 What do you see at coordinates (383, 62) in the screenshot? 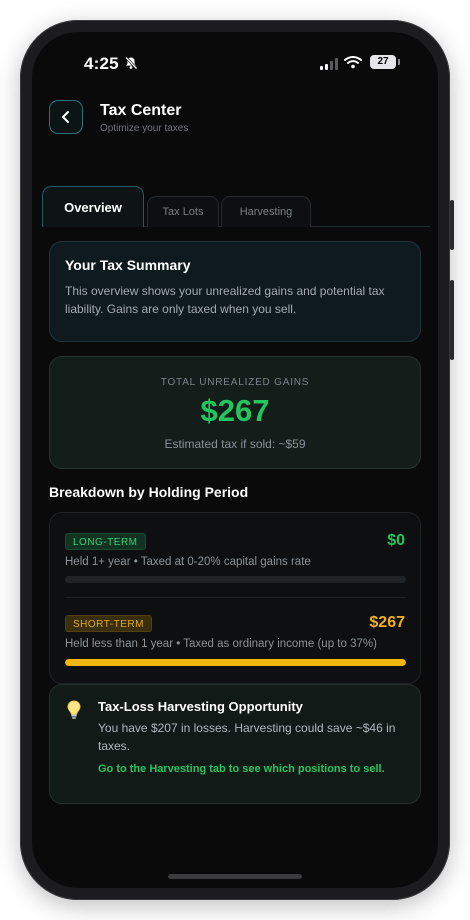
I see `battery-indicator: 27` at bounding box center [383, 62].